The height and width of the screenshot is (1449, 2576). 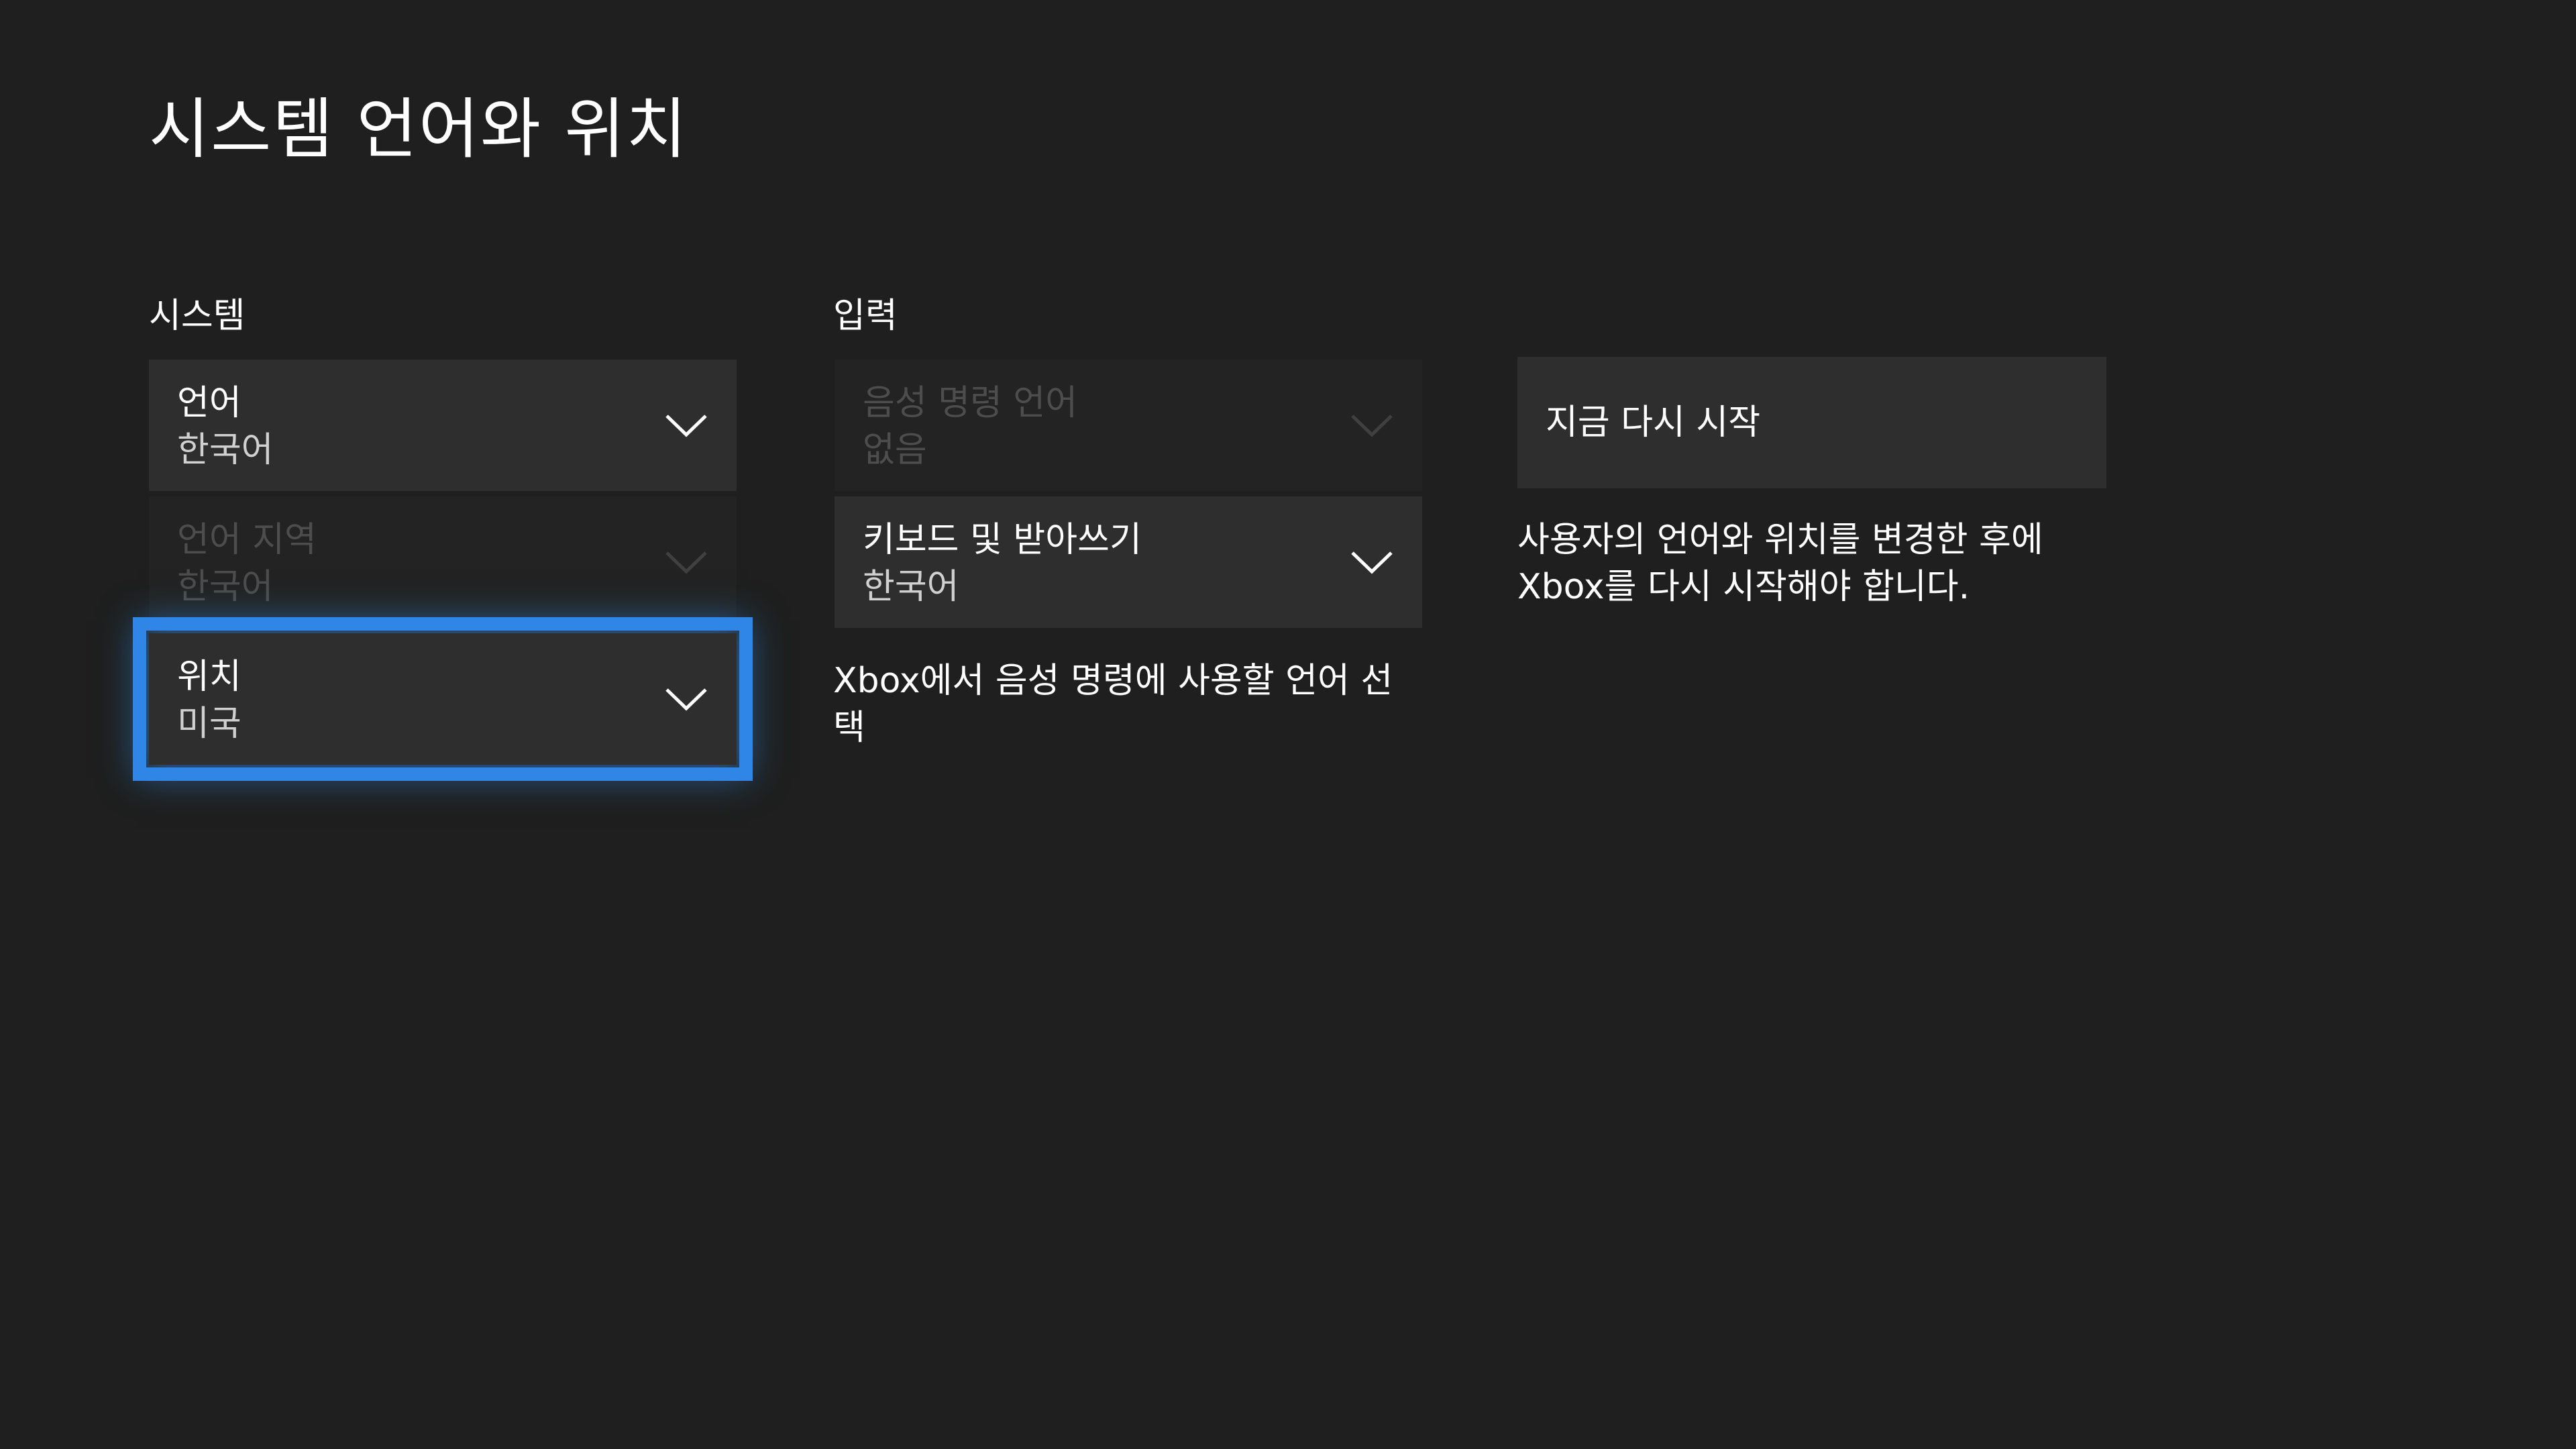 I want to click on location-value: 미국, so click(x=209, y=724).